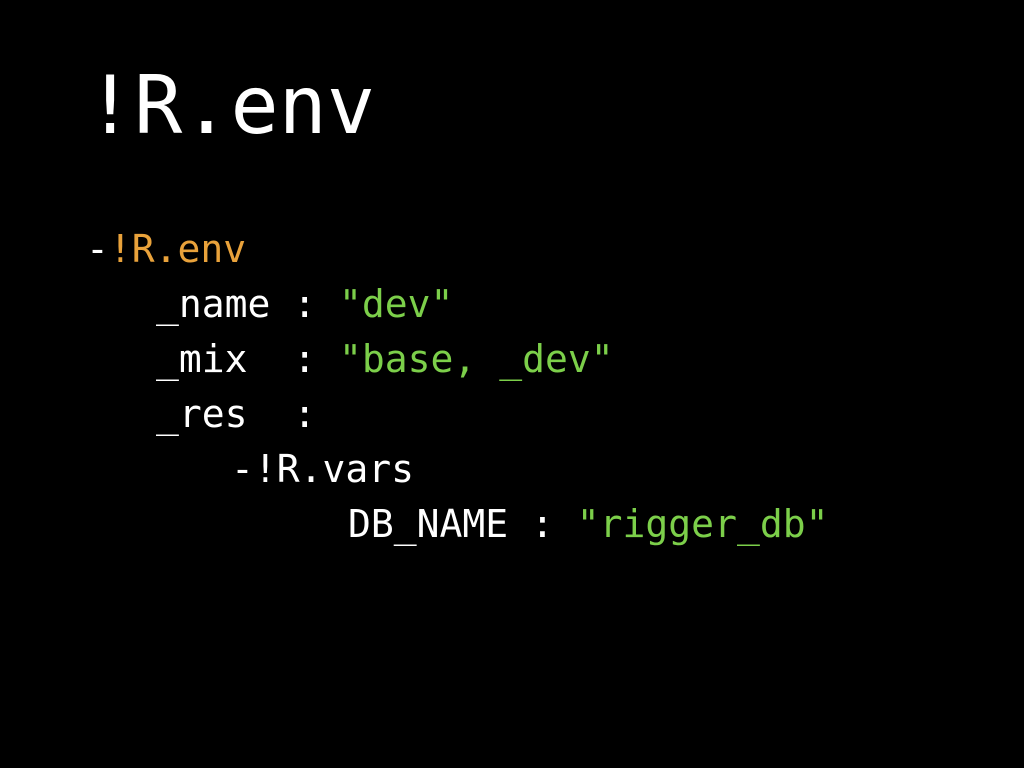 This screenshot has width=1024, height=768. I want to click on code-line-vars: -!R.vars, so click(457, 469).